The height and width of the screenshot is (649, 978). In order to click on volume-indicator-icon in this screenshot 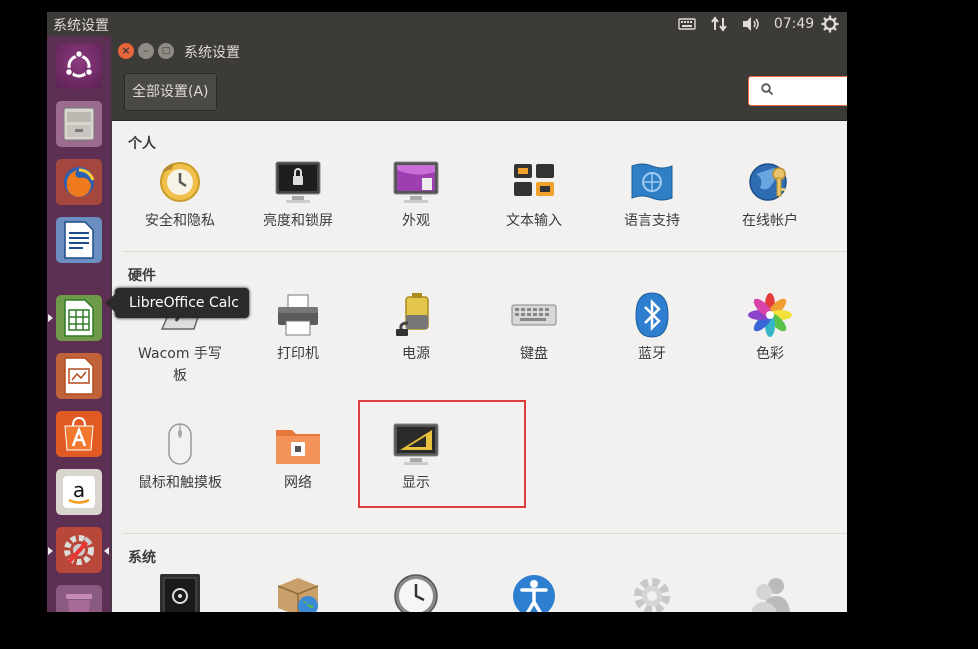, I will do `click(751, 24)`.